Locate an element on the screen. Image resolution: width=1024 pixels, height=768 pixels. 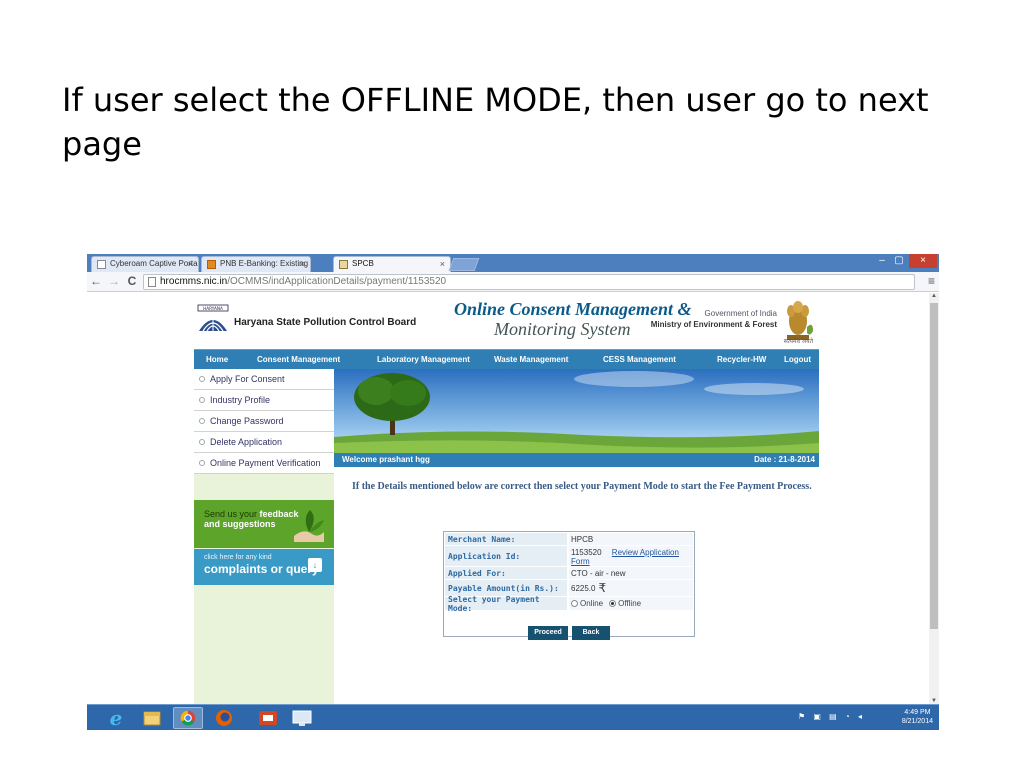
tab-pnb: PNB E-Banking: Existing u × is located at coordinates (256, 264).